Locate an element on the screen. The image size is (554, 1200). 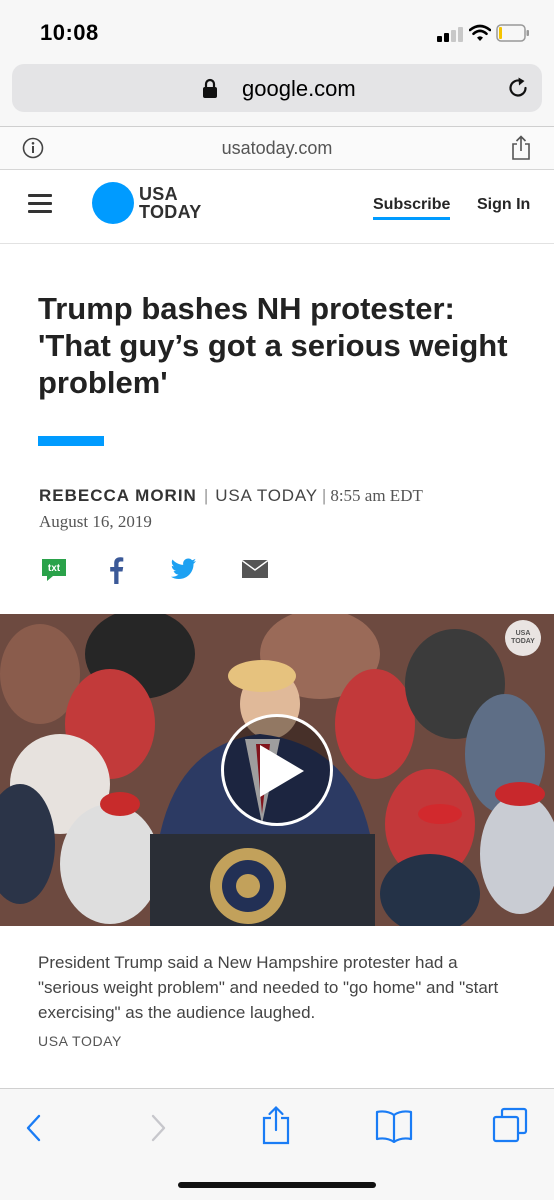
subscribe-link: Subscribe is located at coordinates (411, 205).